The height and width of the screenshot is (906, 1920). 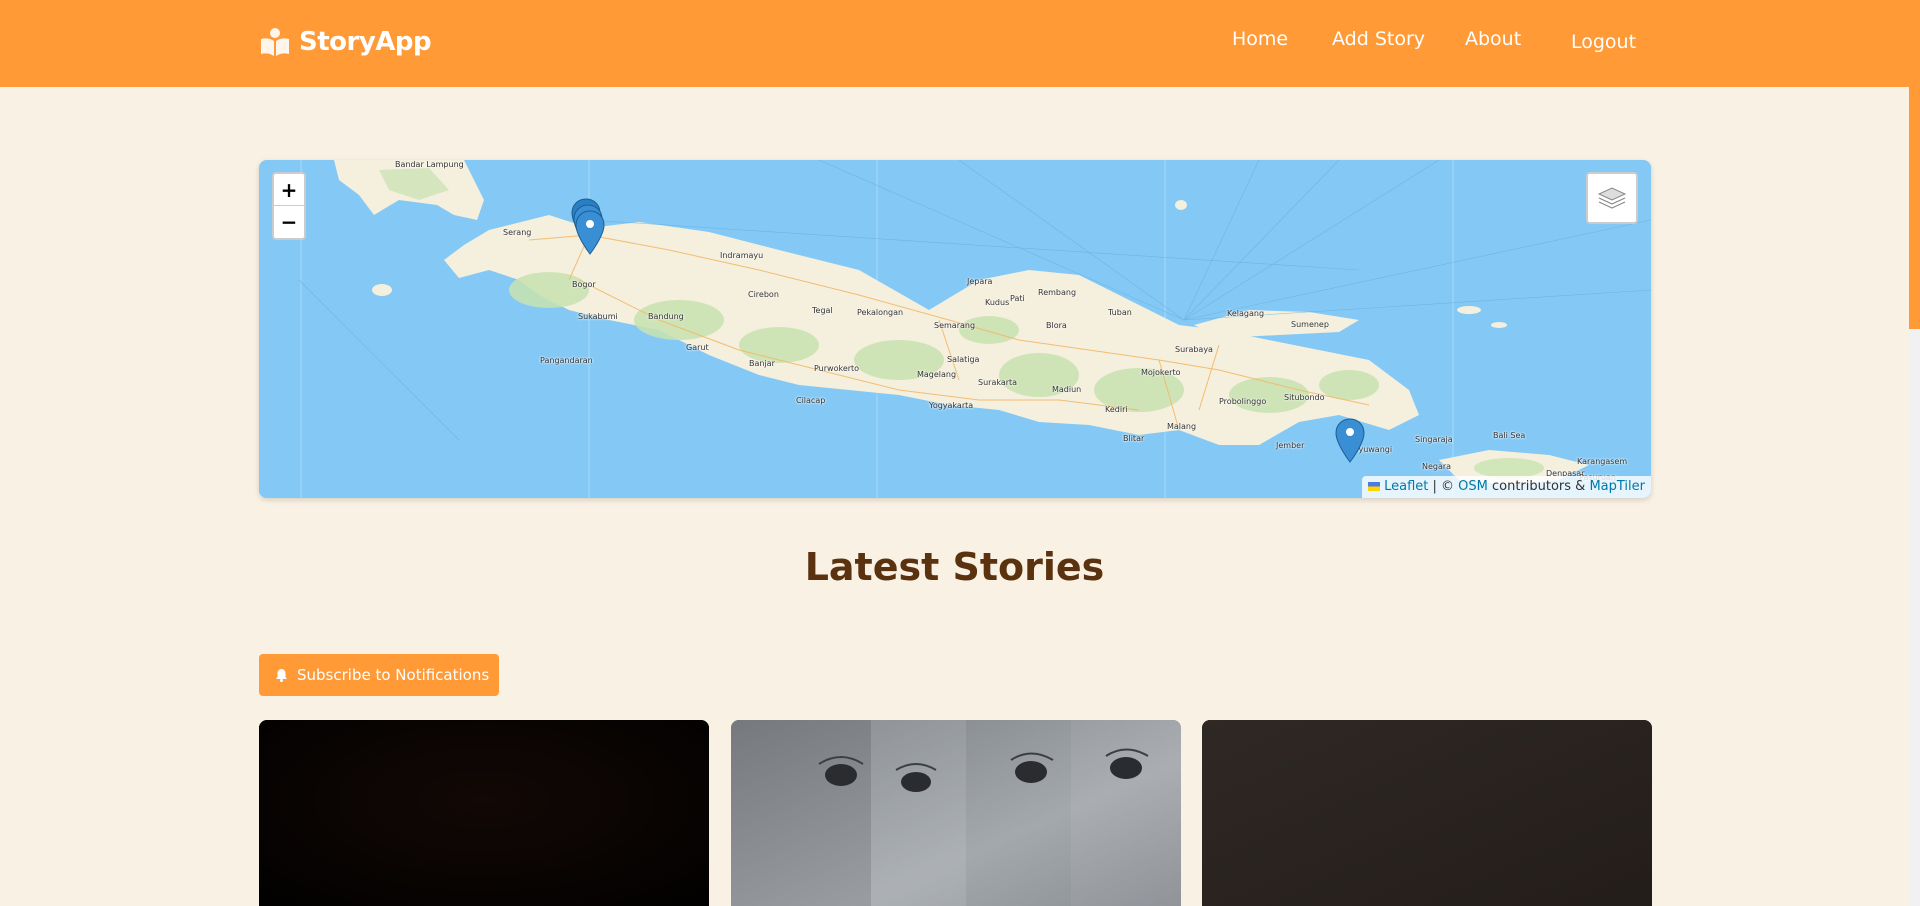 What do you see at coordinates (1246, 313) in the screenshot?
I see `map-label: Kelagang` at bounding box center [1246, 313].